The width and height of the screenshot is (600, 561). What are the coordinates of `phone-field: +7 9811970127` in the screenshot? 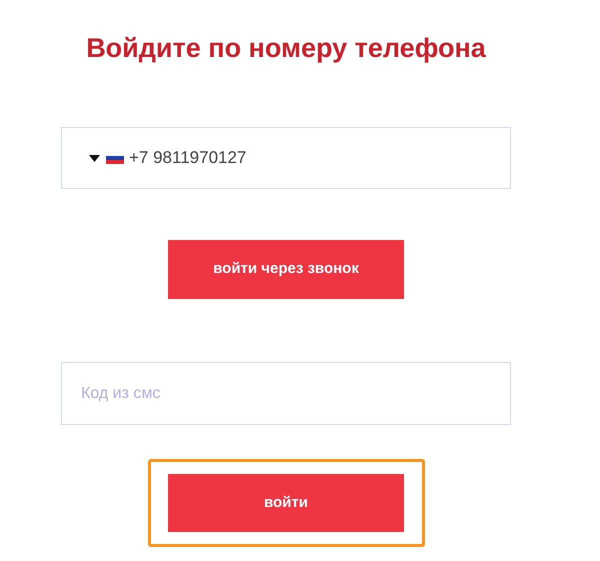 It's located at (286, 158).